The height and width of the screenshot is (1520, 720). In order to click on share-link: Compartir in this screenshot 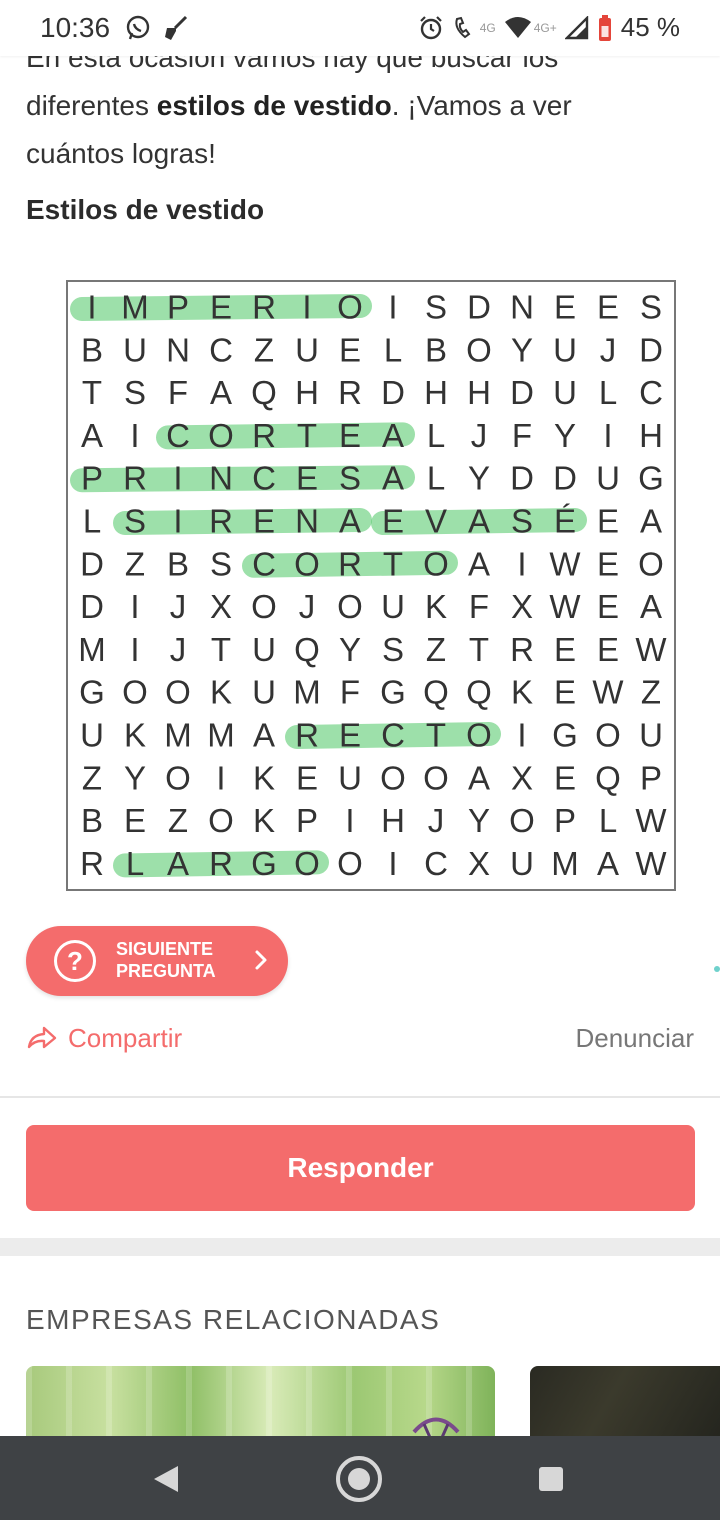, I will do `click(104, 1038)`.